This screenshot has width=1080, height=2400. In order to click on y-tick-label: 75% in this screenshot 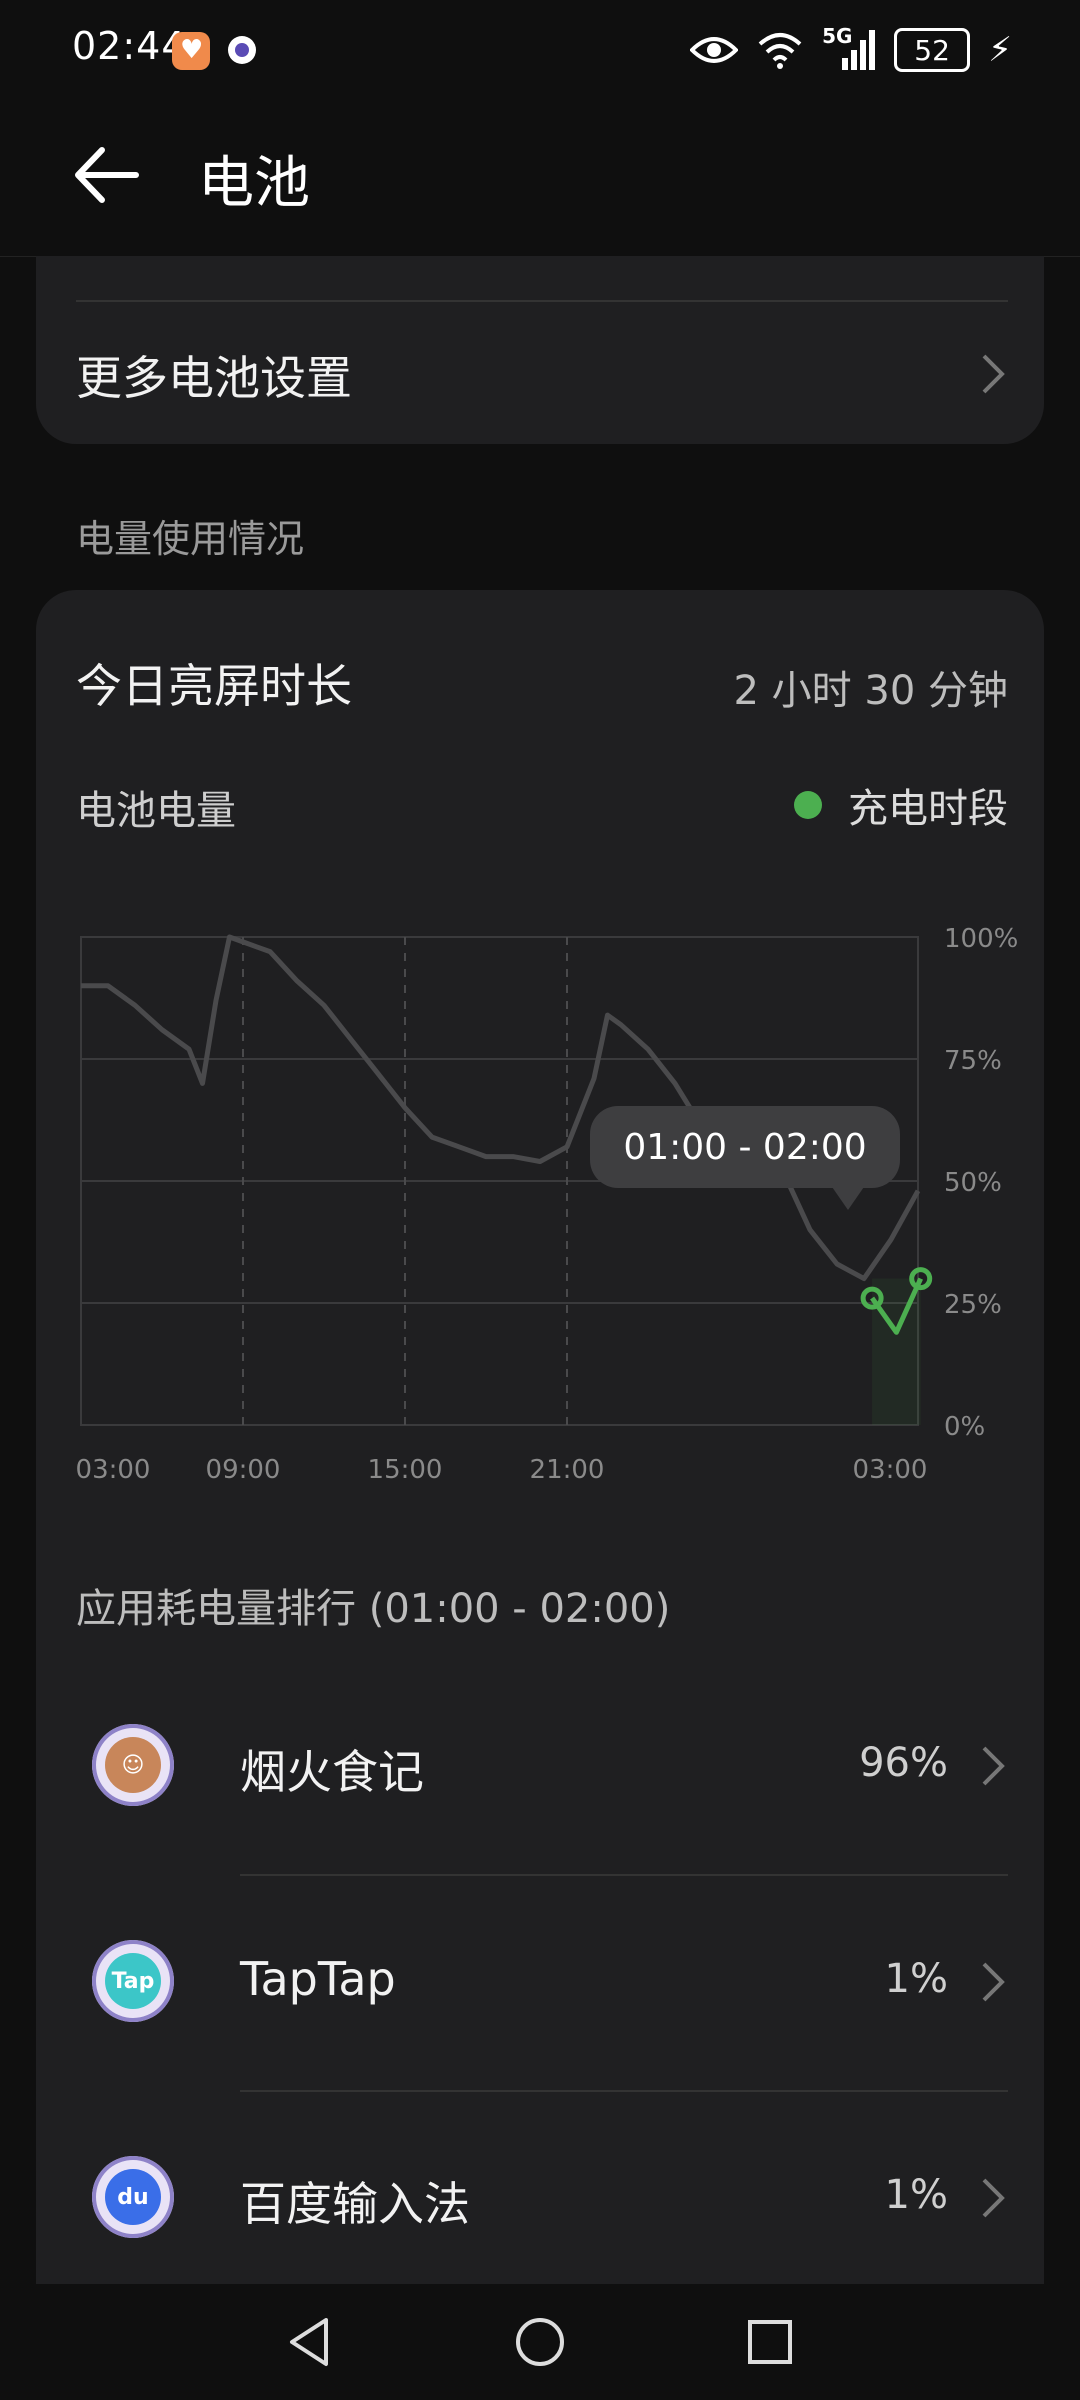, I will do `click(973, 1061)`.